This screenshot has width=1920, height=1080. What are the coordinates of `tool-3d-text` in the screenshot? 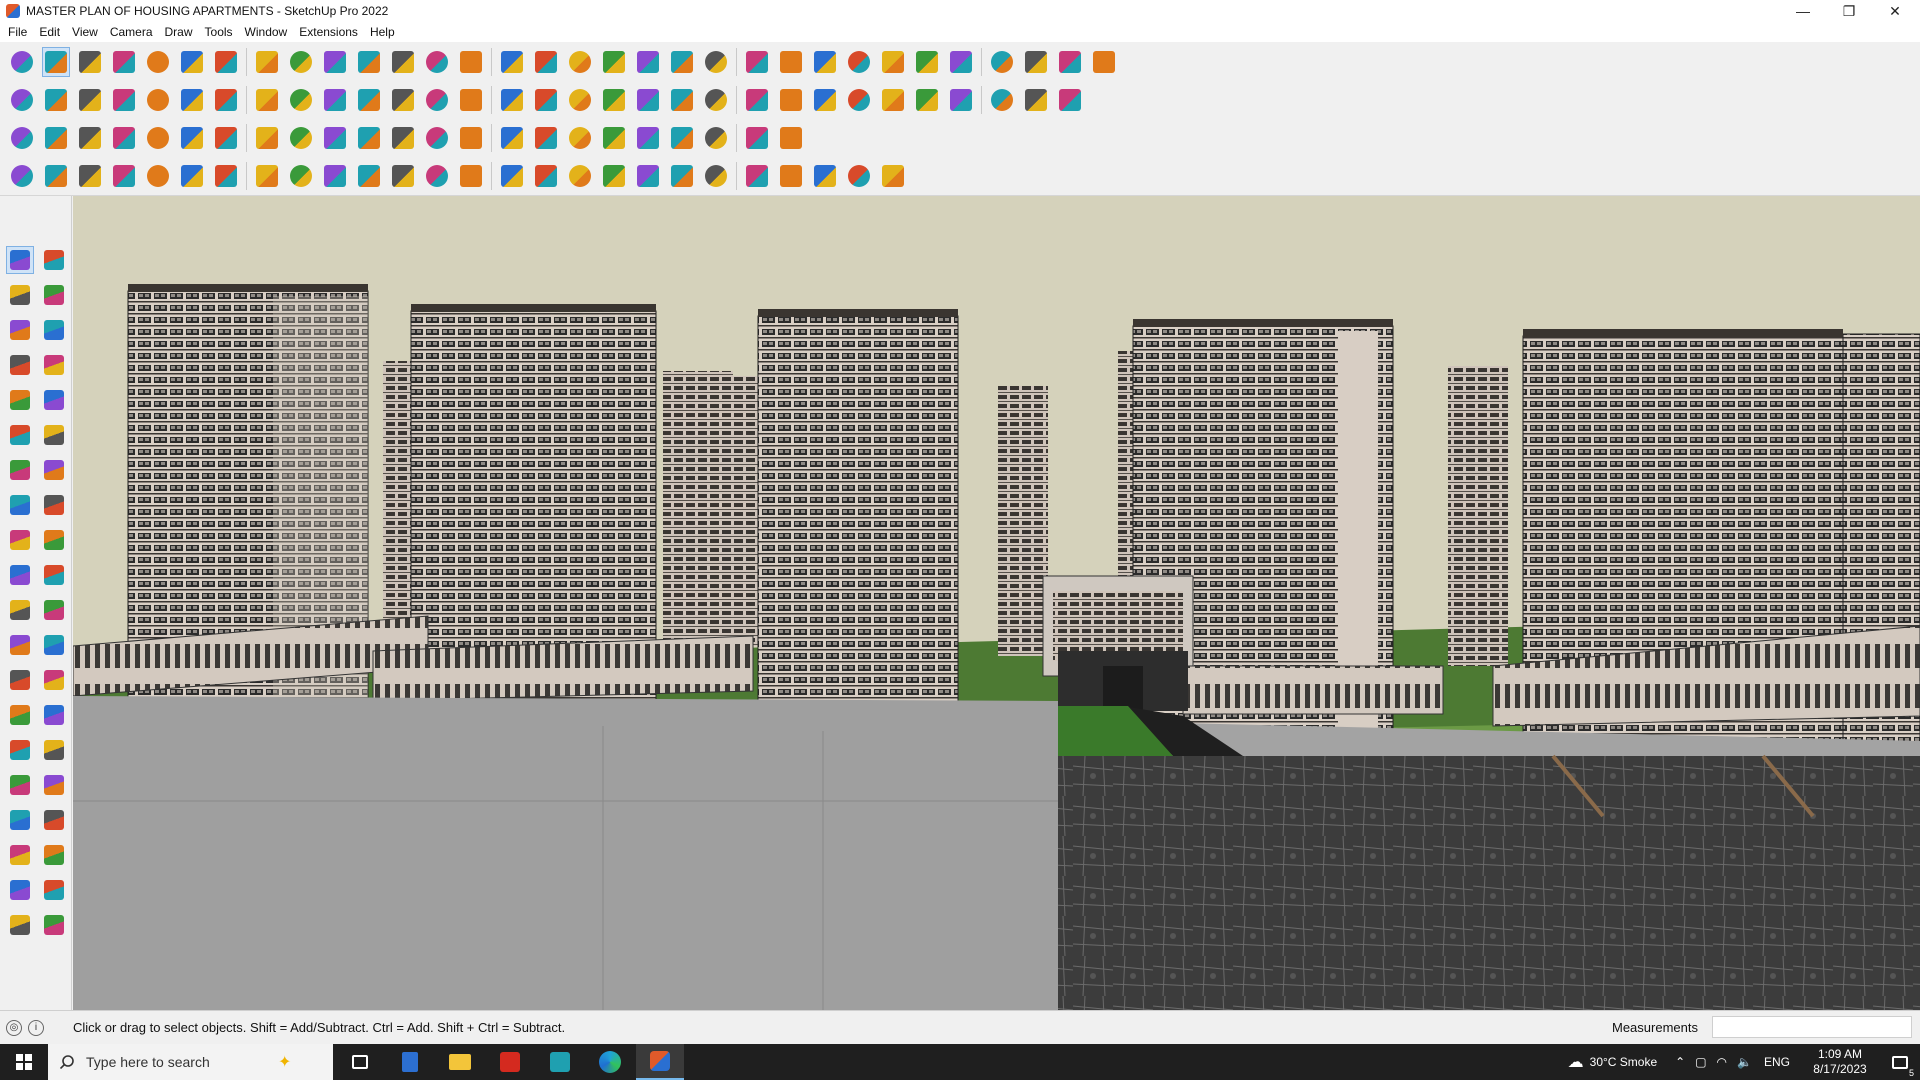 It's located at (54, 715).